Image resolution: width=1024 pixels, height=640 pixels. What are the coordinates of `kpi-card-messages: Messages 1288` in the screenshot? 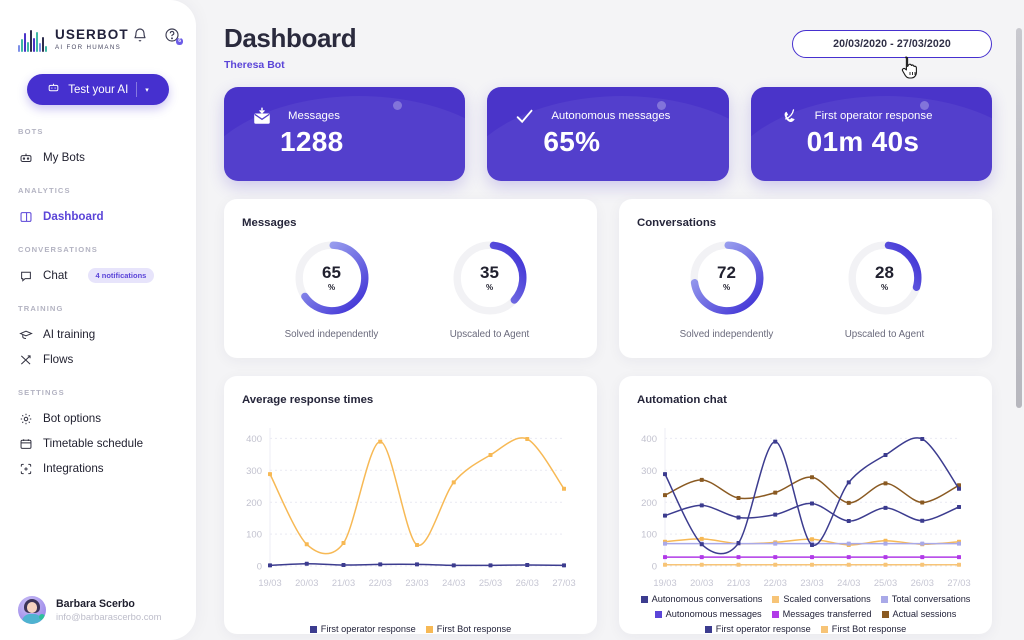 It's located at (345, 134).